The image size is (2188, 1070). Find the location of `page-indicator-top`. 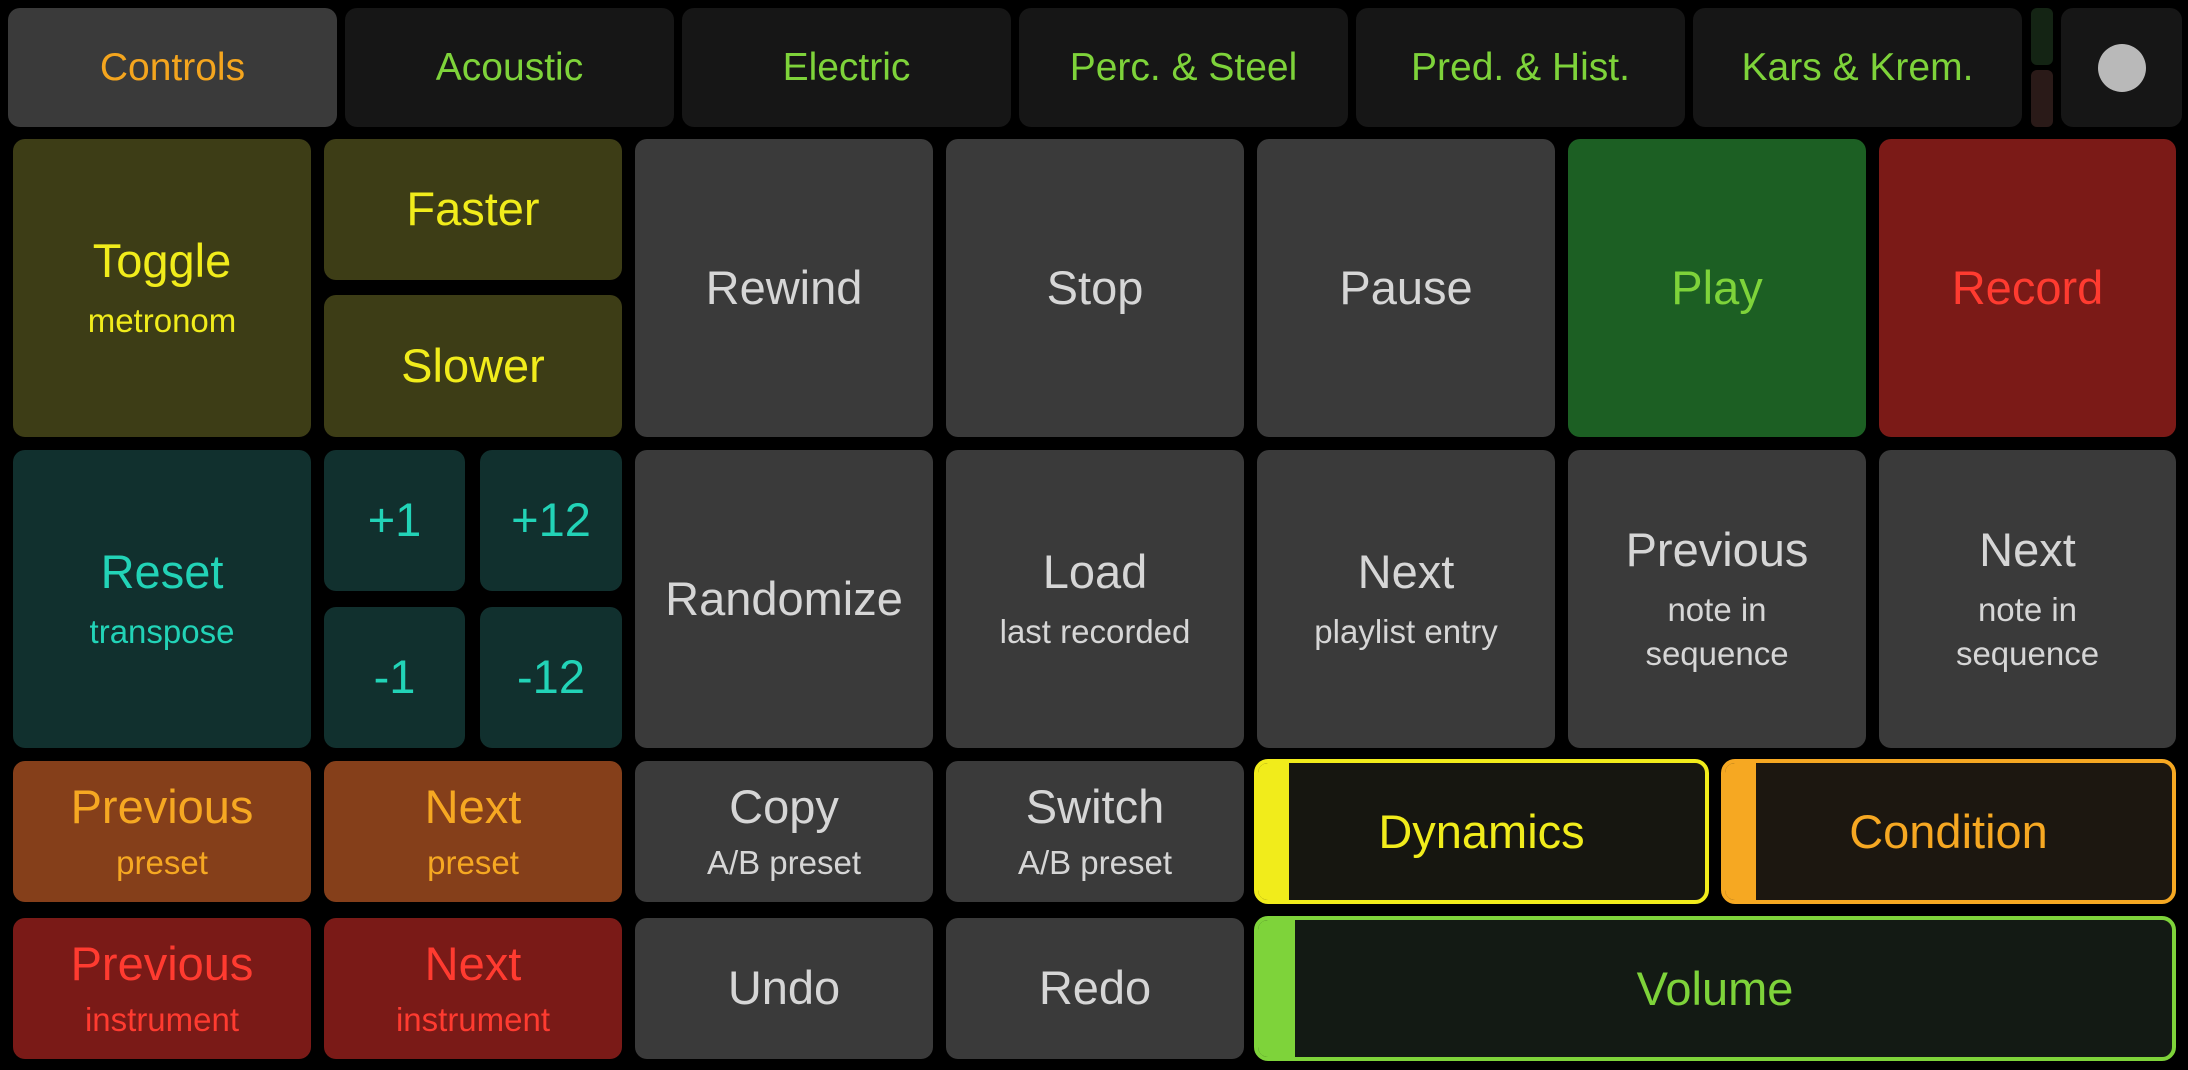

page-indicator-top is located at coordinates (2042, 36).